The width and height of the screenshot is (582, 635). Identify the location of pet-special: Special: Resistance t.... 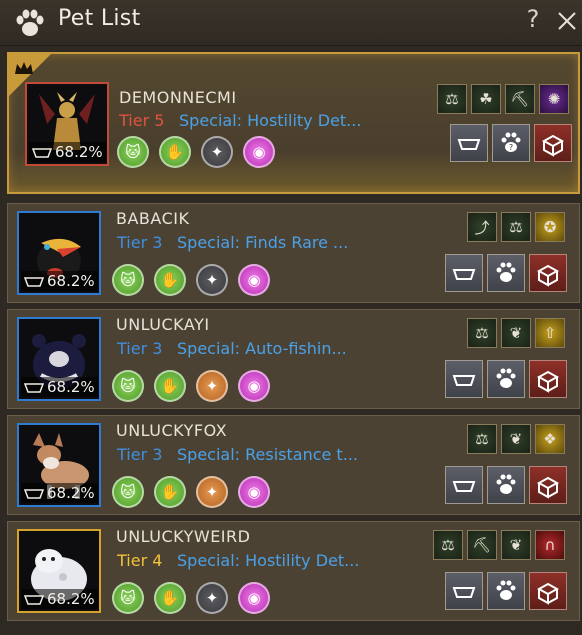
(267, 454).